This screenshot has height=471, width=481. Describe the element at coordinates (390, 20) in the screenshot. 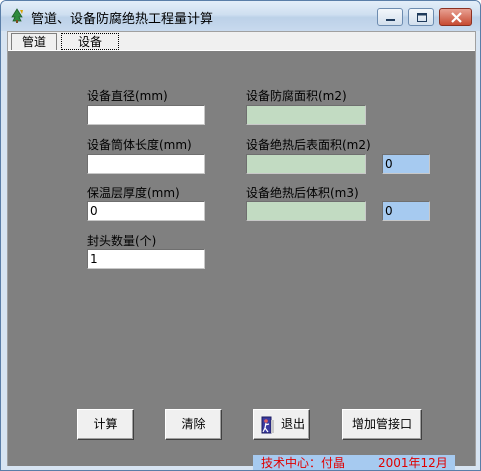

I see `minimize-icon` at that location.